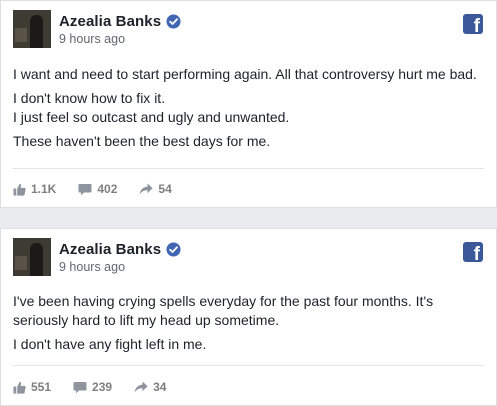  I want to click on share-count-label: 54, so click(165, 189).